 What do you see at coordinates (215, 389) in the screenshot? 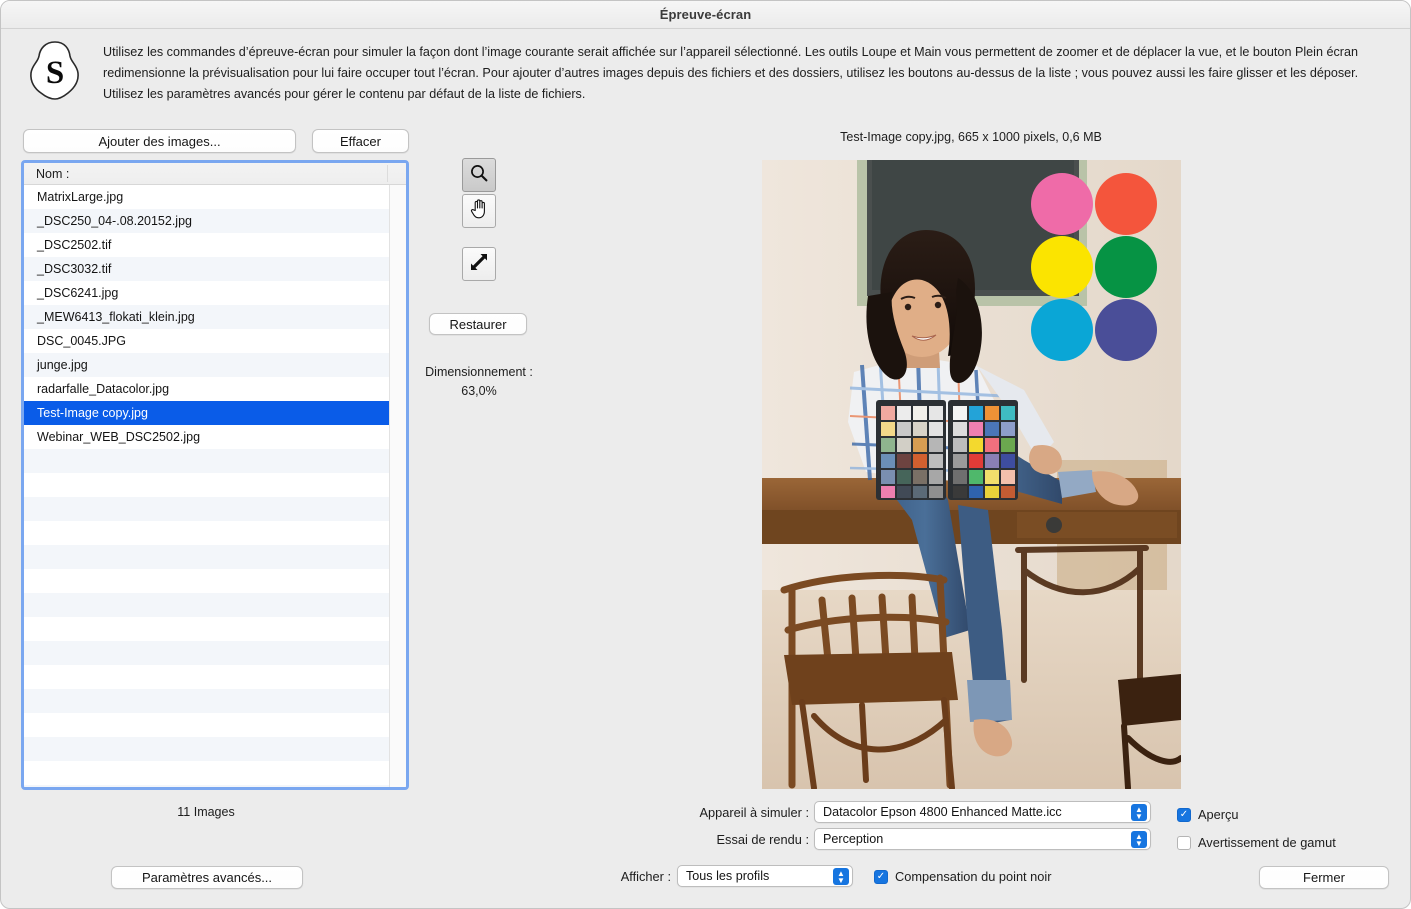
I see `file-list-item: radarfalle_Datacolor.jpg` at bounding box center [215, 389].